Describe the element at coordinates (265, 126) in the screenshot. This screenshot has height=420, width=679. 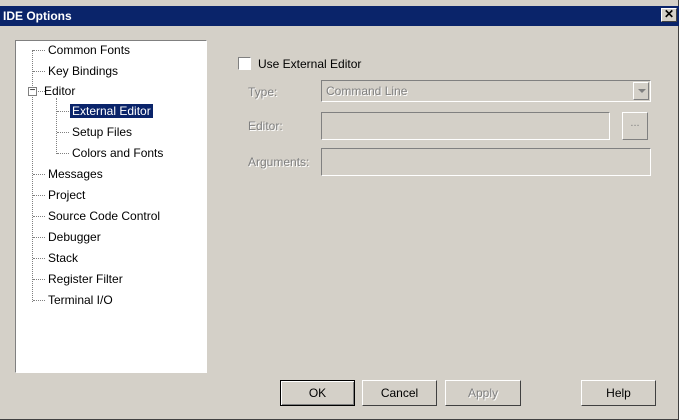
I see `editor-label: Editor:` at that location.